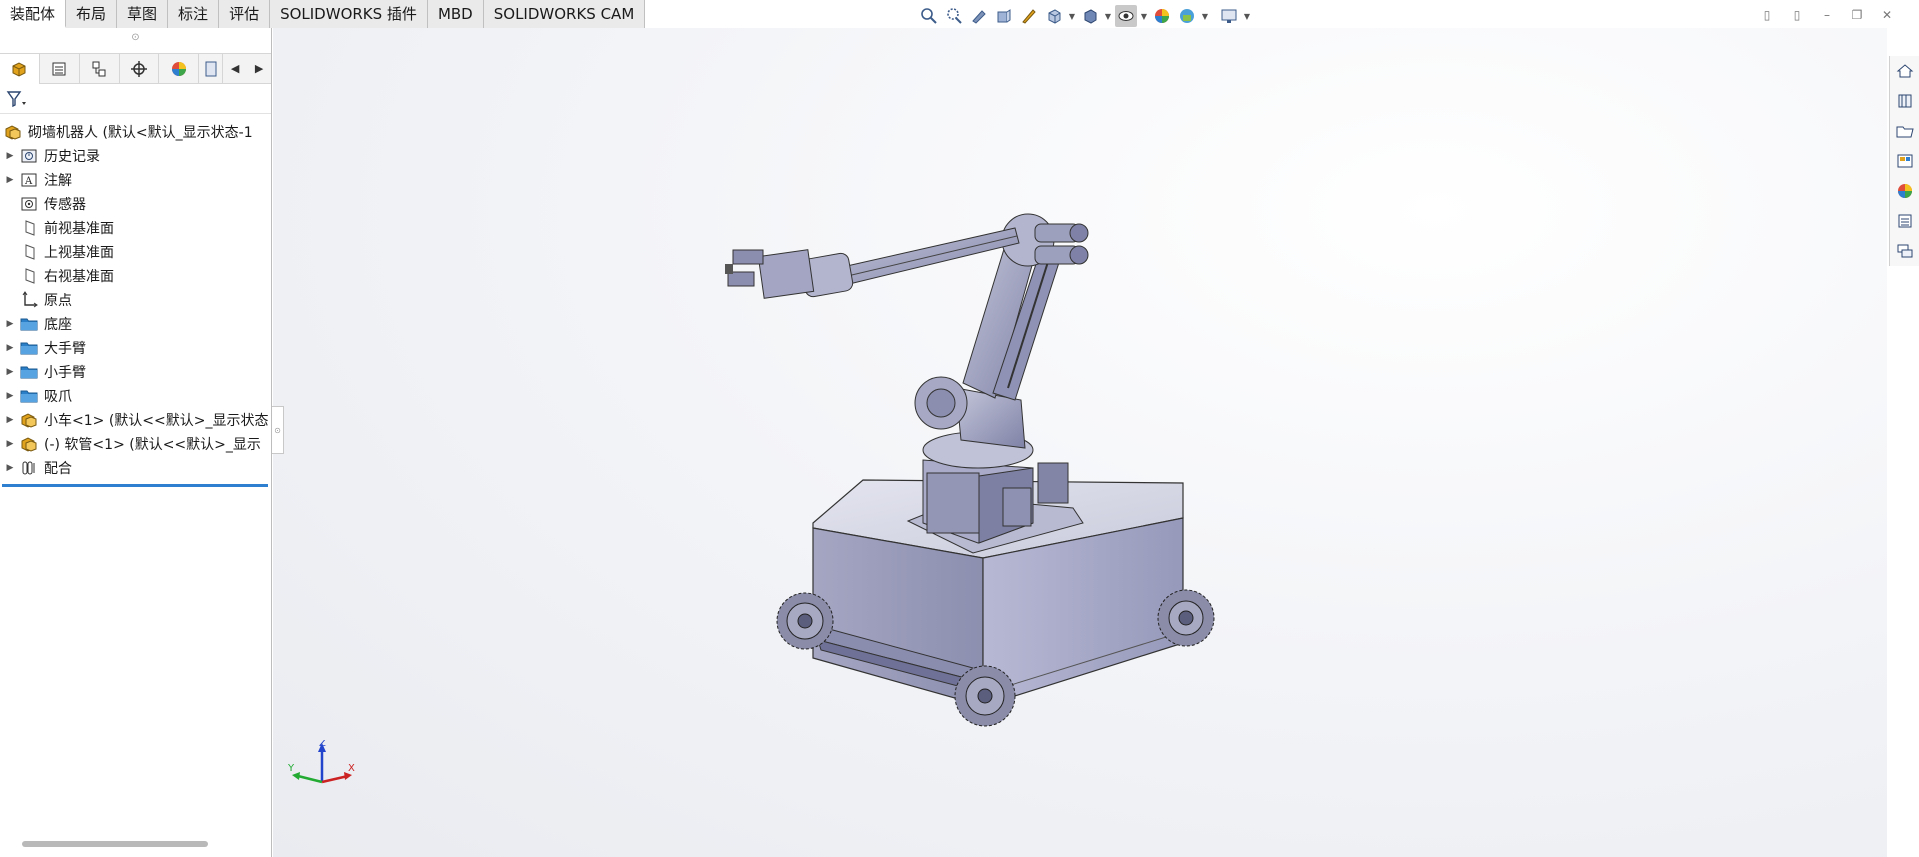  Describe the element at coordinates (58, 325) in the screenshot. I see `tree-item-label: 底座` at that location.